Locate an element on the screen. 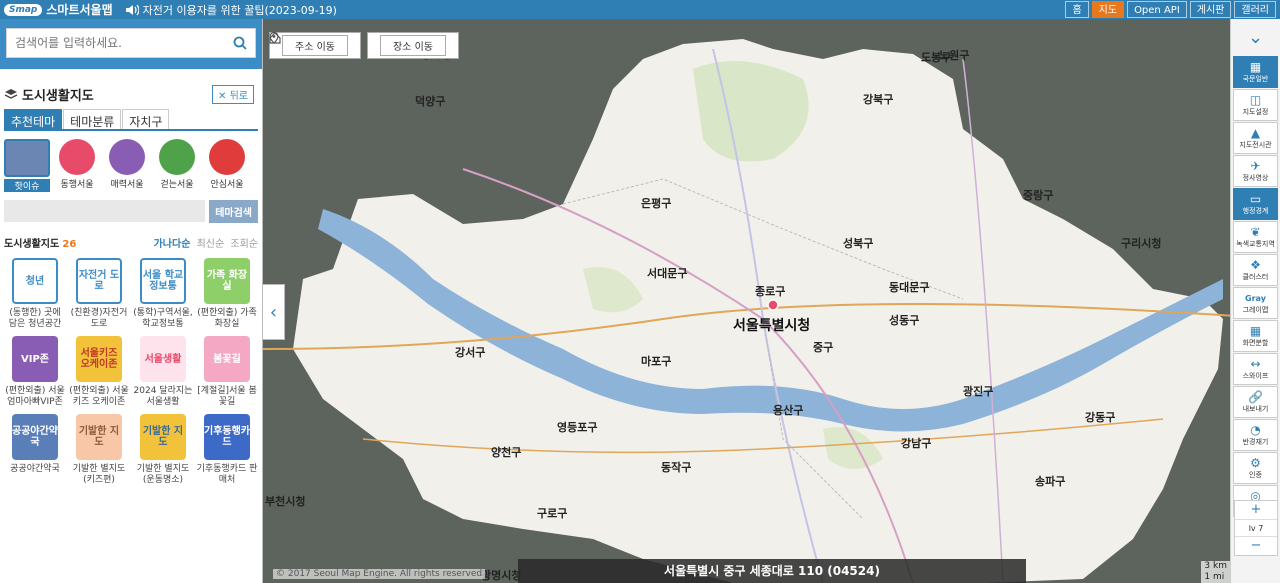 This screenshot has height=583, width=1280. hot-issue-icon is located at coordinates (27, 158).